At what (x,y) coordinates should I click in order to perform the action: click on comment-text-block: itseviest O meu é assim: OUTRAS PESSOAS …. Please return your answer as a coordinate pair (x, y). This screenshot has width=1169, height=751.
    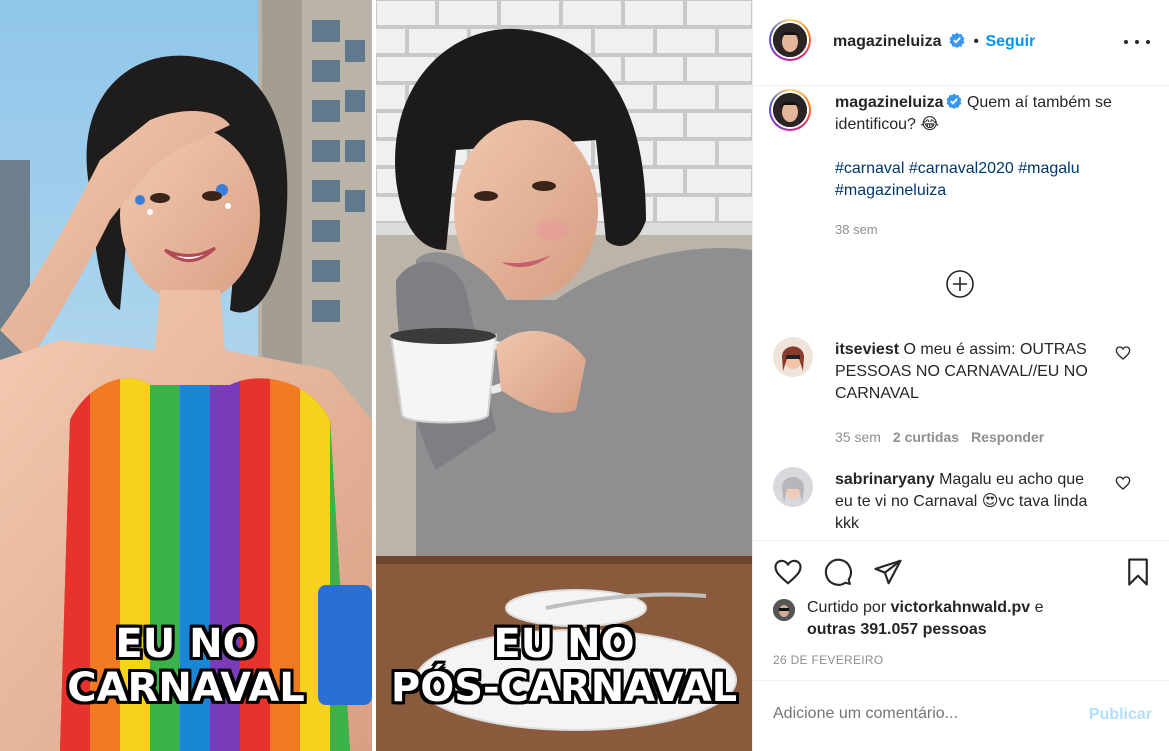
    Looking at the image, I should click on (966, 372).